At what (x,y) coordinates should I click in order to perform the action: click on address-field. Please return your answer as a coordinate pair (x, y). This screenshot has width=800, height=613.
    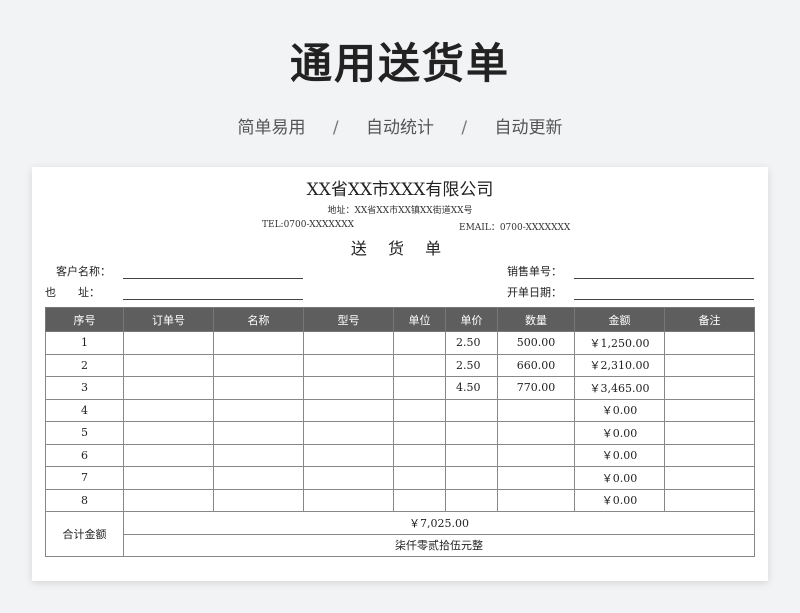
    Looking at the image, I should click on (213, 299).